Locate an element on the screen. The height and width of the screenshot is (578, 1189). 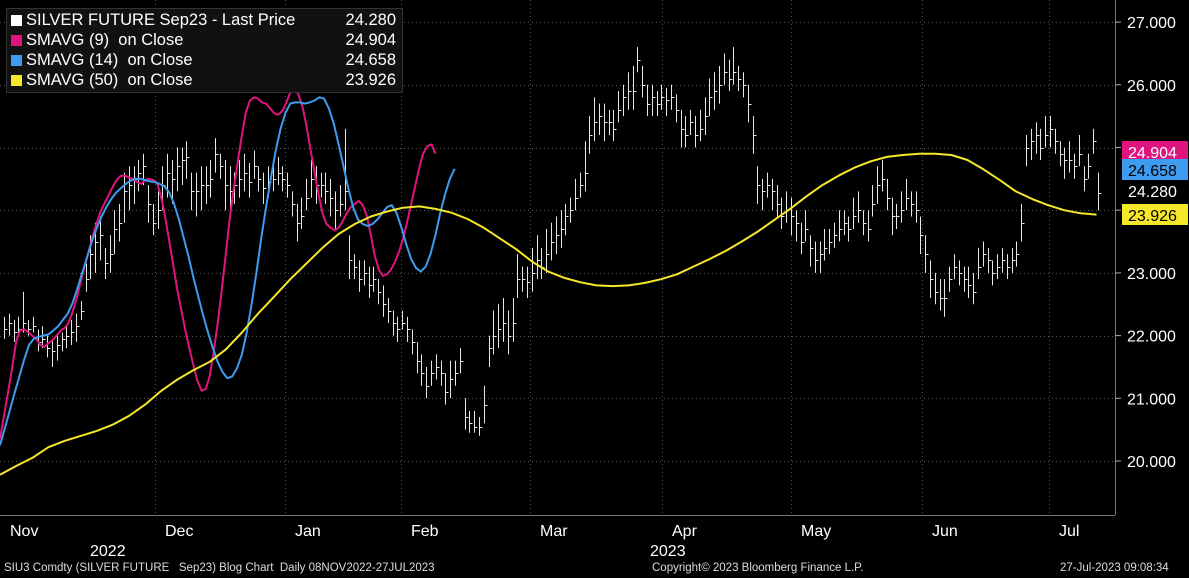
y-tick-label: 27.000 is located at coordinates (1151, 23).